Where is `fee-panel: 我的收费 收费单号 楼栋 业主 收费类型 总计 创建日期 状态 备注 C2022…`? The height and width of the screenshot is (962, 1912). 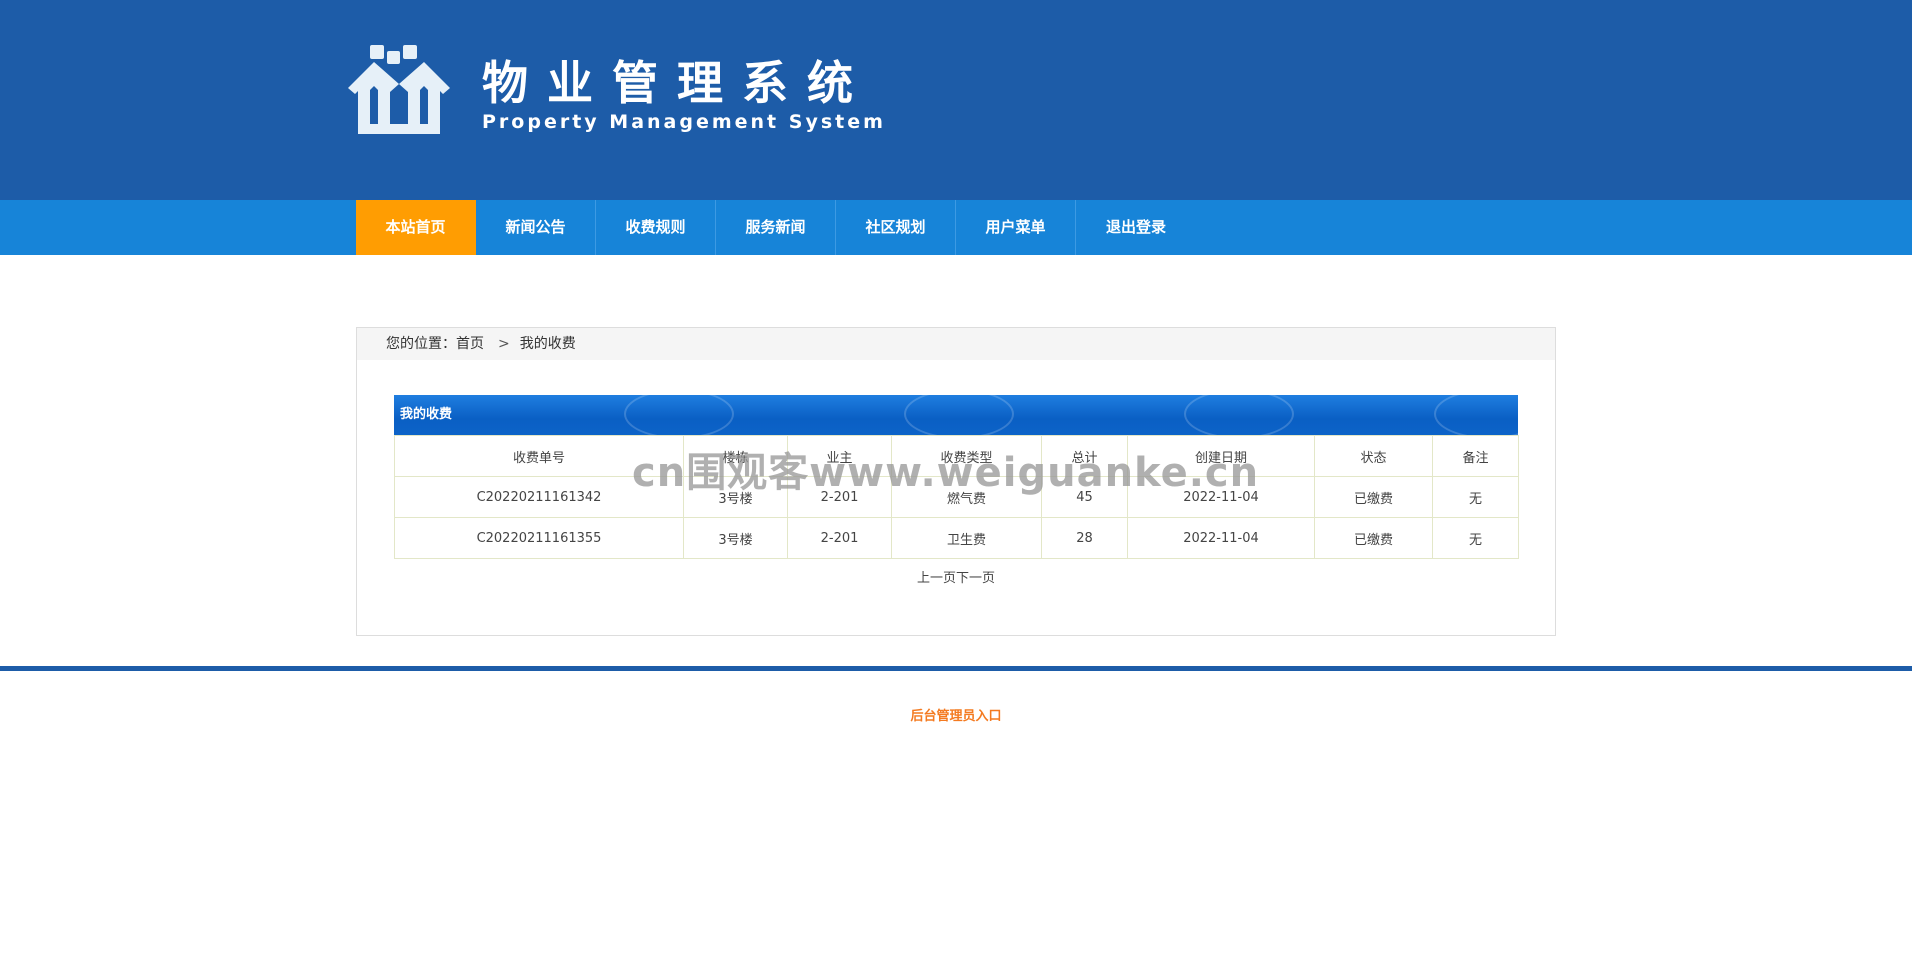
fee-panel: 我的收费 收费单号 楼栋 业主 收费类型 总计 创建日期 状态 备注 C2022… is located at coordinates (956, 490).